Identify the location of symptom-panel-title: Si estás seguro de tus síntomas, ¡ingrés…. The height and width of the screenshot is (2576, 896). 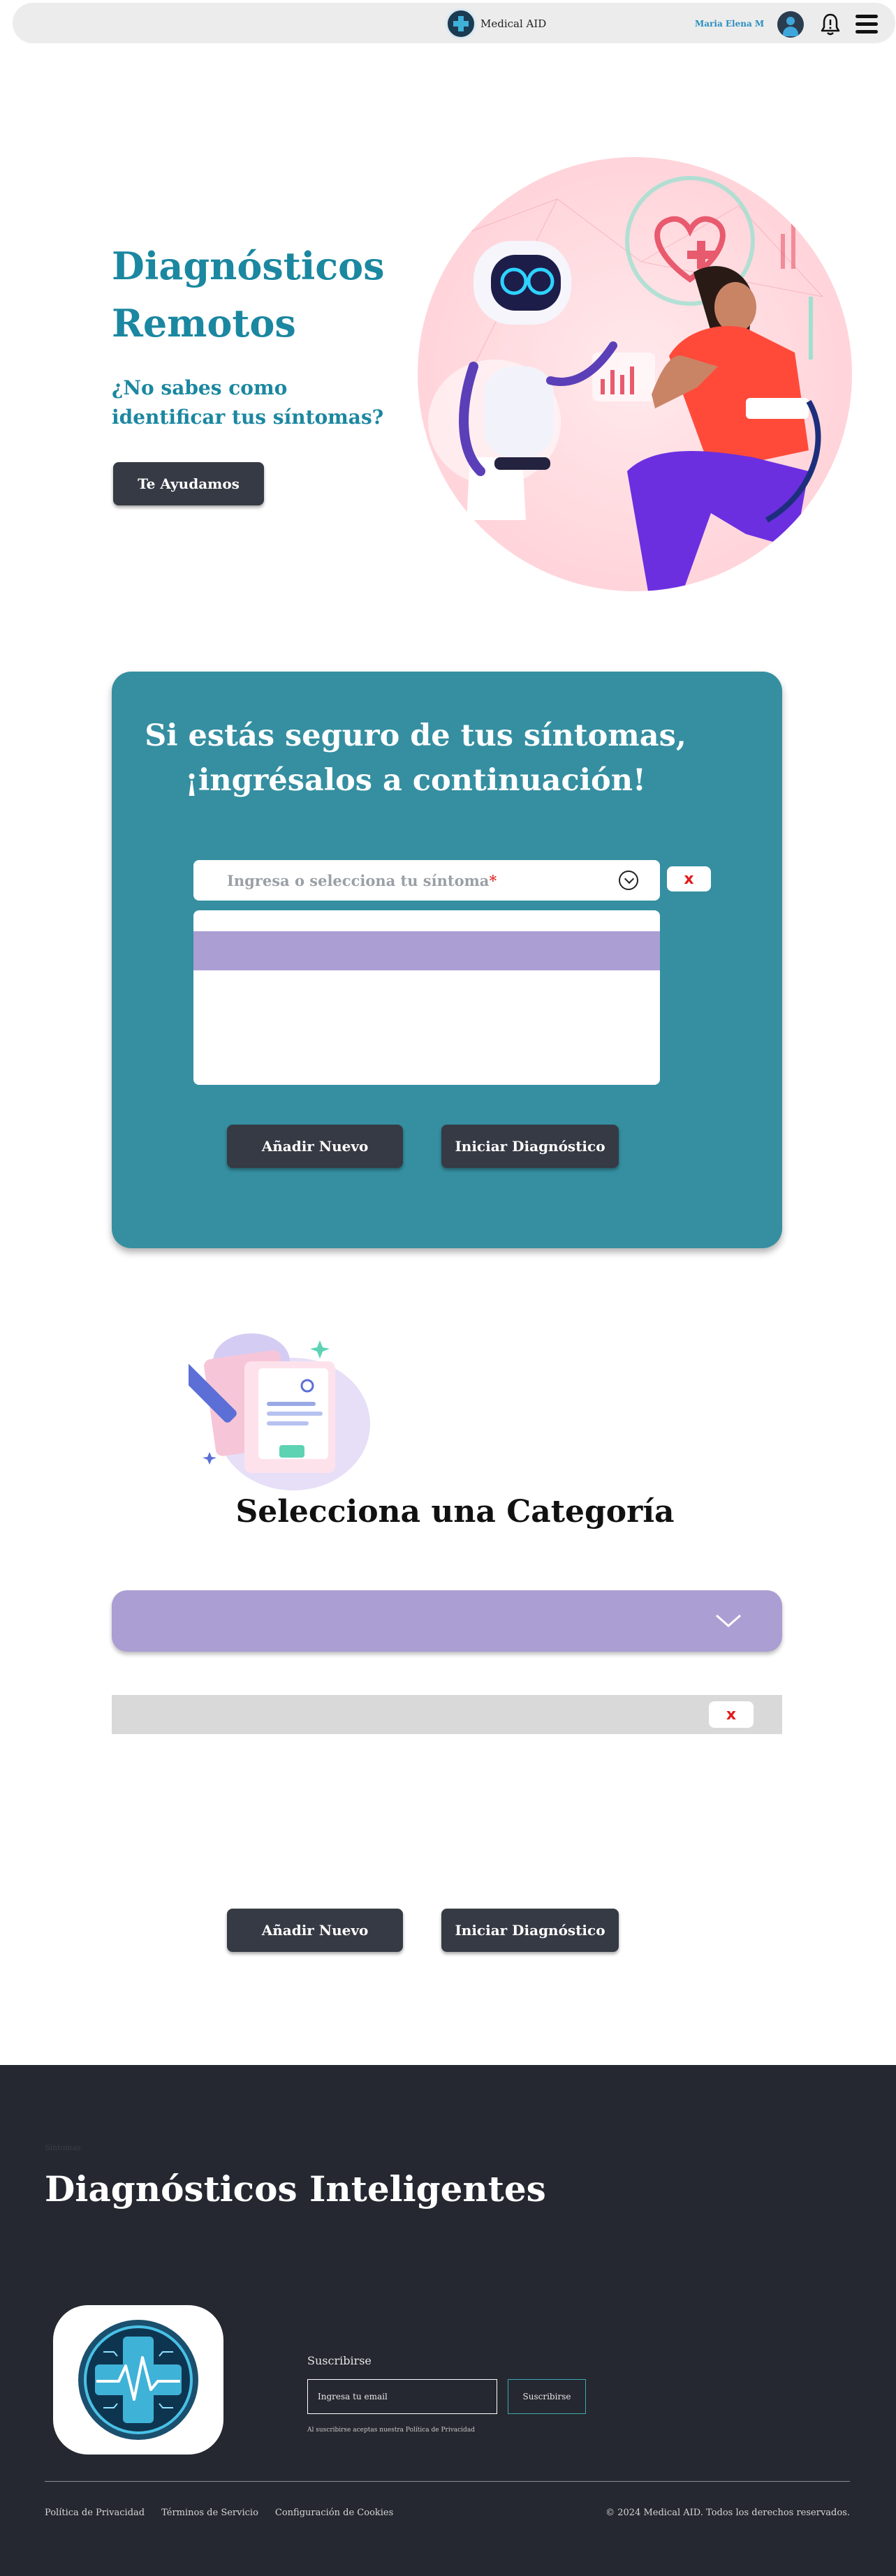
(415, 758).